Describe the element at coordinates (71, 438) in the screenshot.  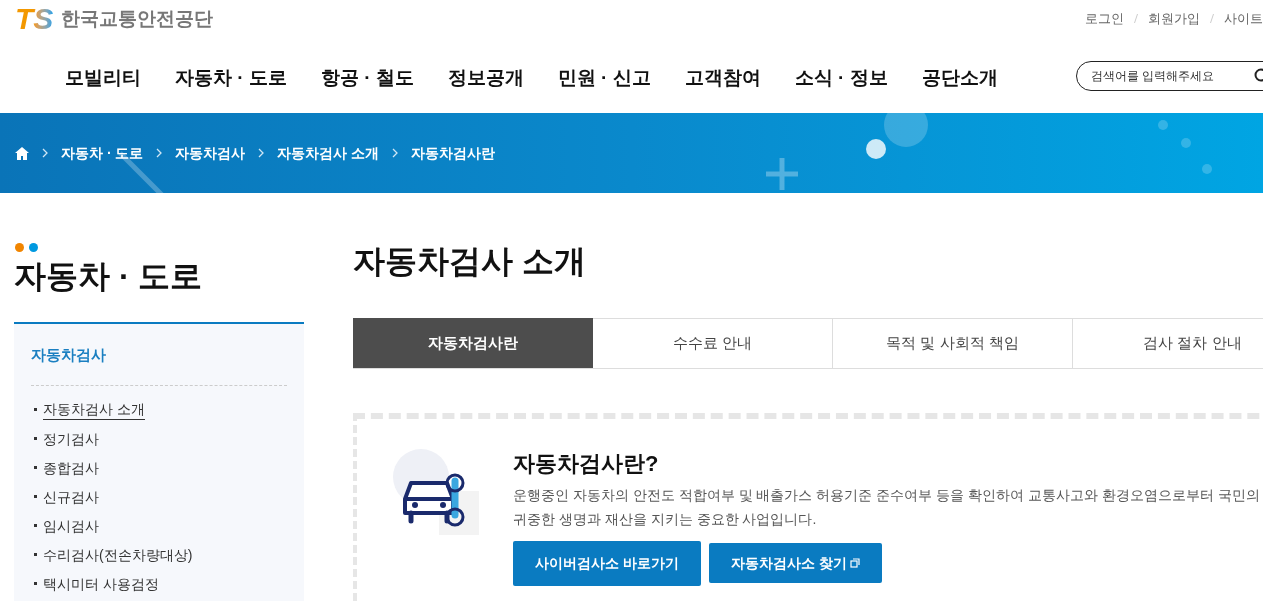
I see `sidebar-item: 정기검사` at that location.